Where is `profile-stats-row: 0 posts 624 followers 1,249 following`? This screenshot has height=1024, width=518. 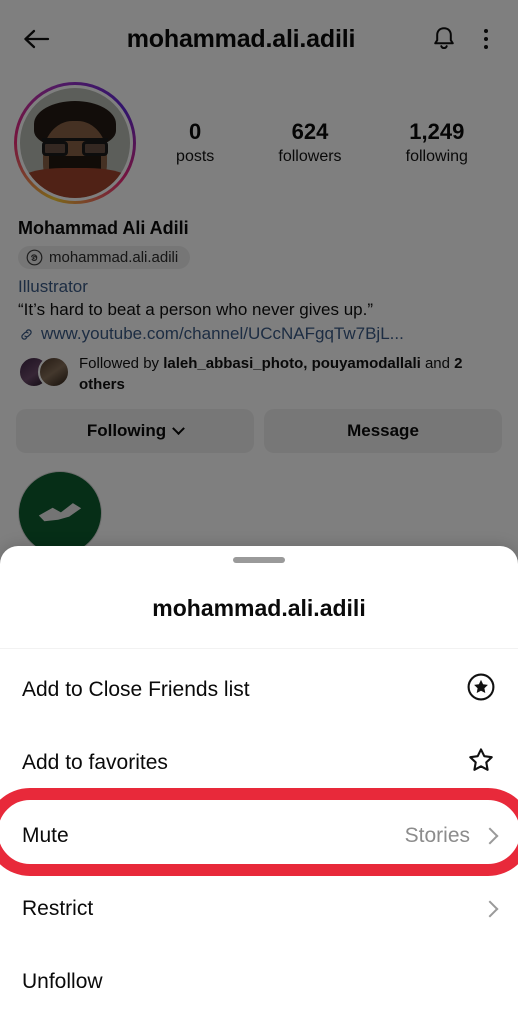 profile-stats-row: 0 posts 624 followers 1,249 following is located at coordinates (259, 141).